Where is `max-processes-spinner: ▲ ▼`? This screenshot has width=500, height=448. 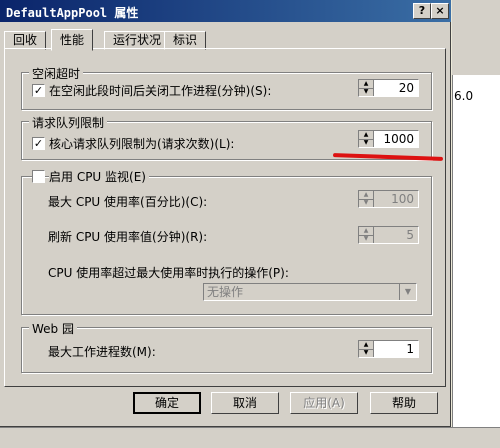 max-processes-spinner: ▲ ▼ is located at coordinates (366, 349).